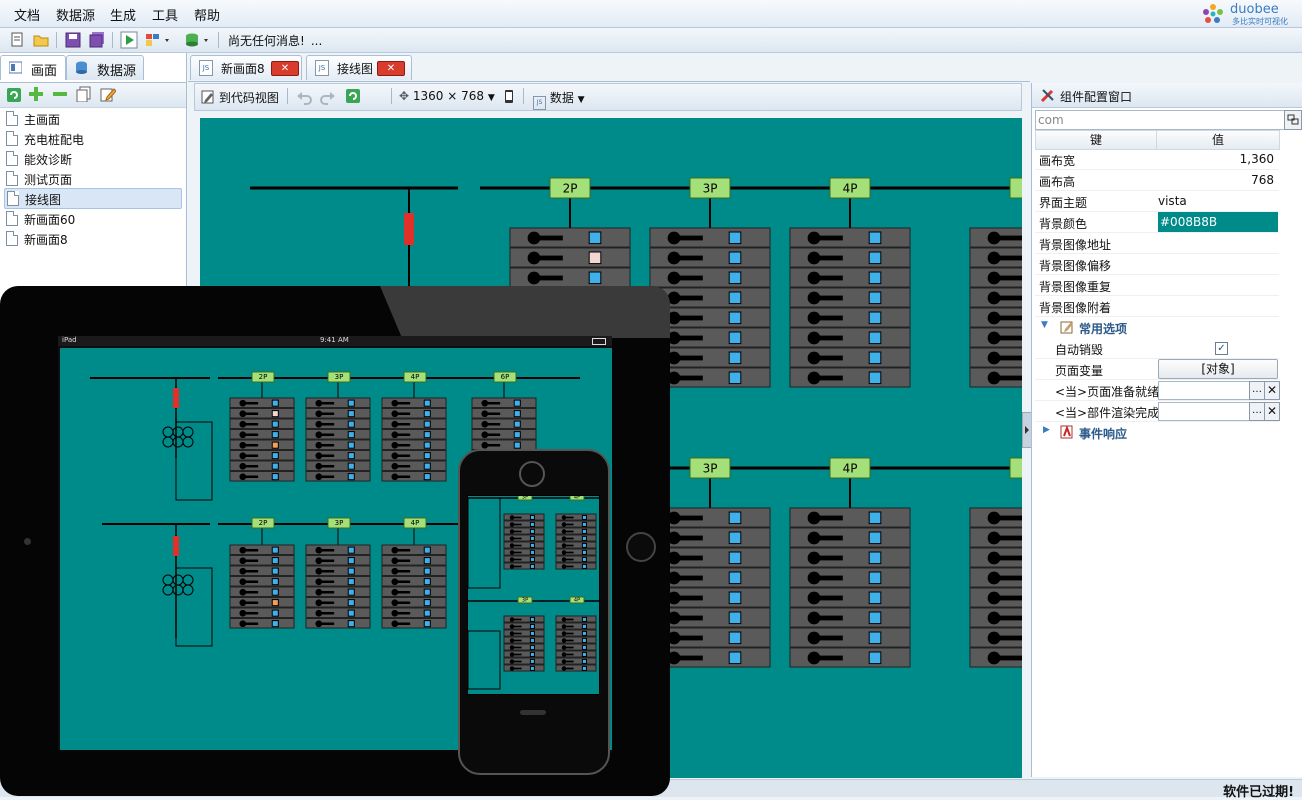  Describe the element at coordinates (1218, 369) in the screenshot. I see `page-var-button: [对象]` at that location.